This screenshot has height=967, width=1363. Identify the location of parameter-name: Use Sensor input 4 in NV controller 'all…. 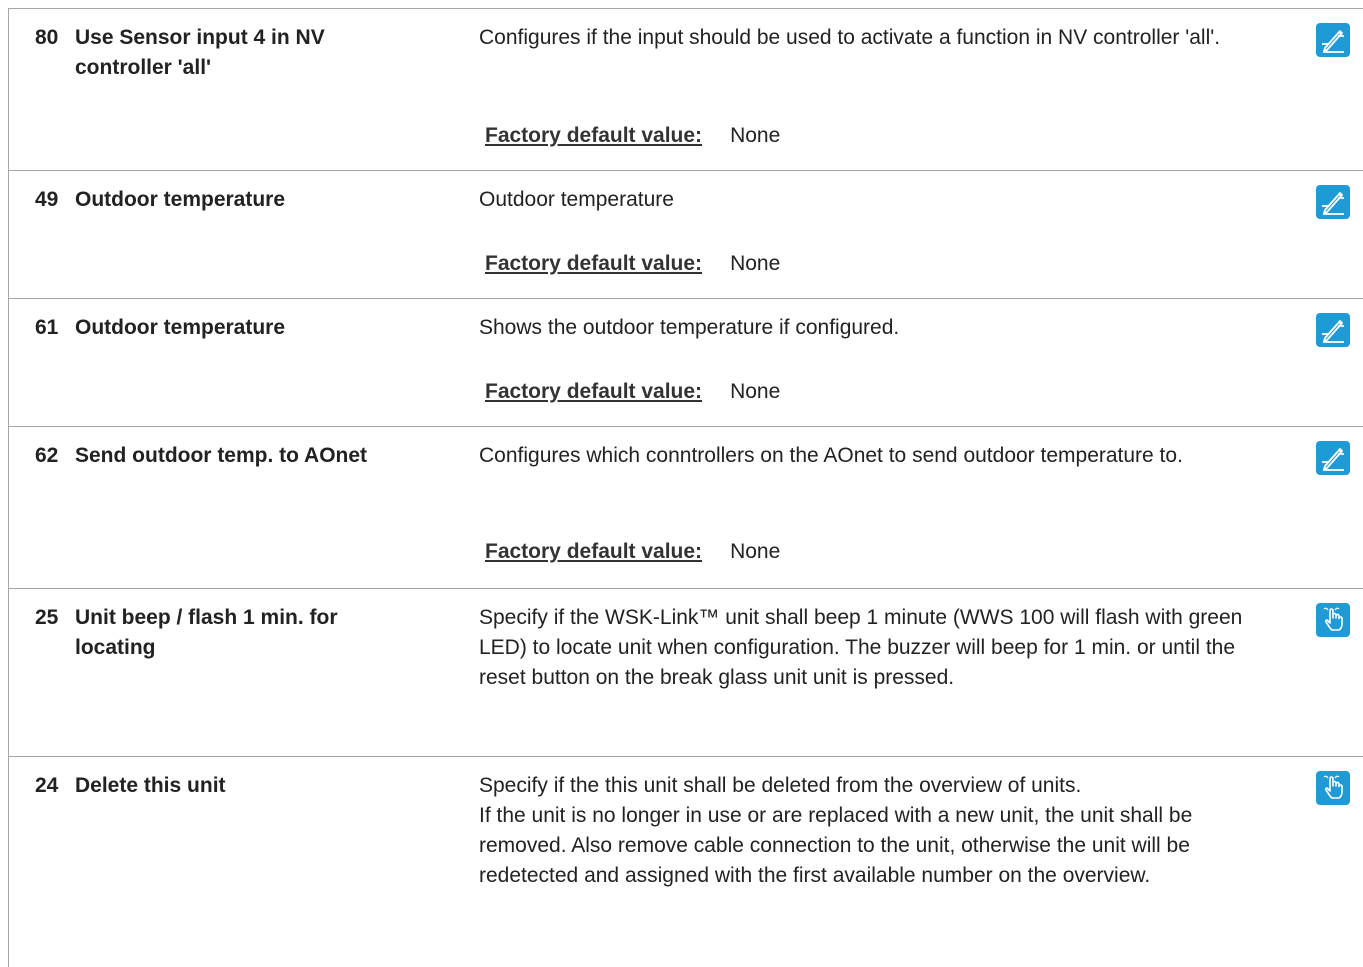
(200, 52).